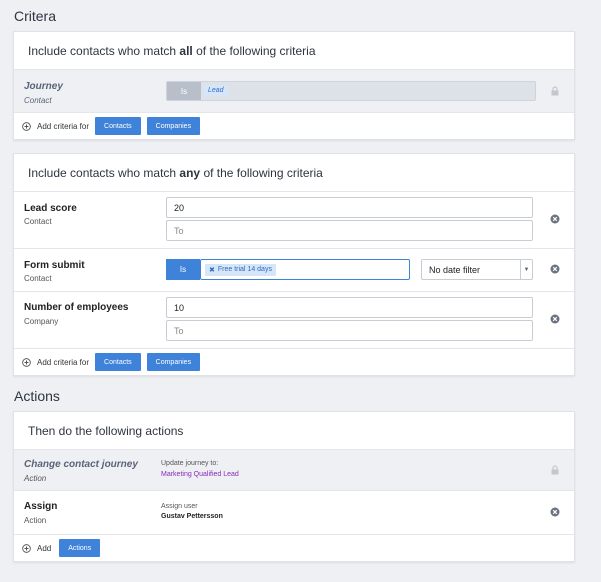 The height and width of the screenshot is (582, 601). What do you see at coordinates (80, 548) in the screenshot?
I see `add-actions-button: Actions` at bounding box center [80, 548].